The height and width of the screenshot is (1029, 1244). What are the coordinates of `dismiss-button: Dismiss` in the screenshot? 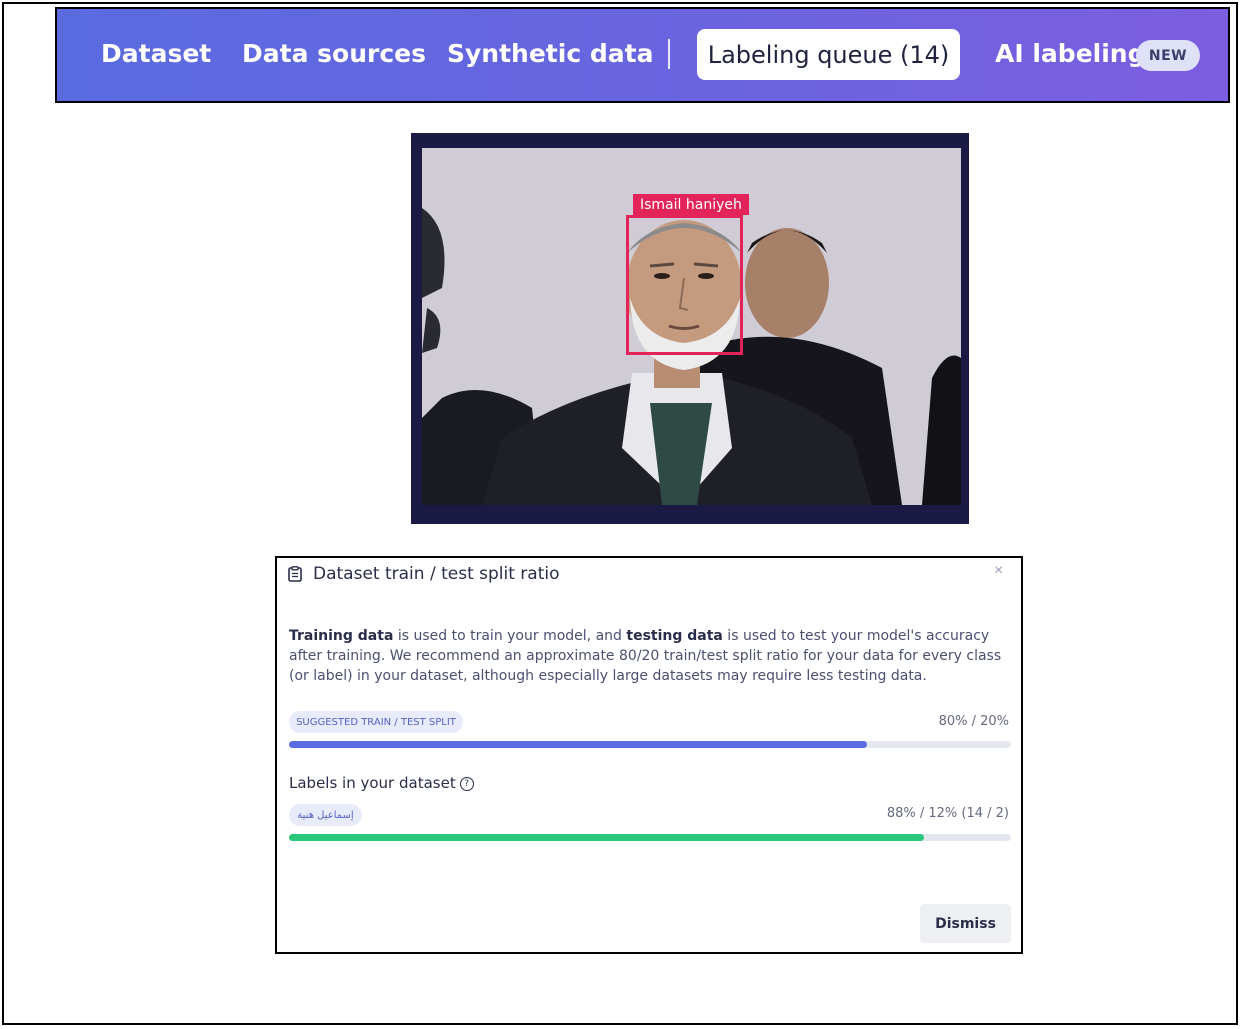 It's located at (965, 923).